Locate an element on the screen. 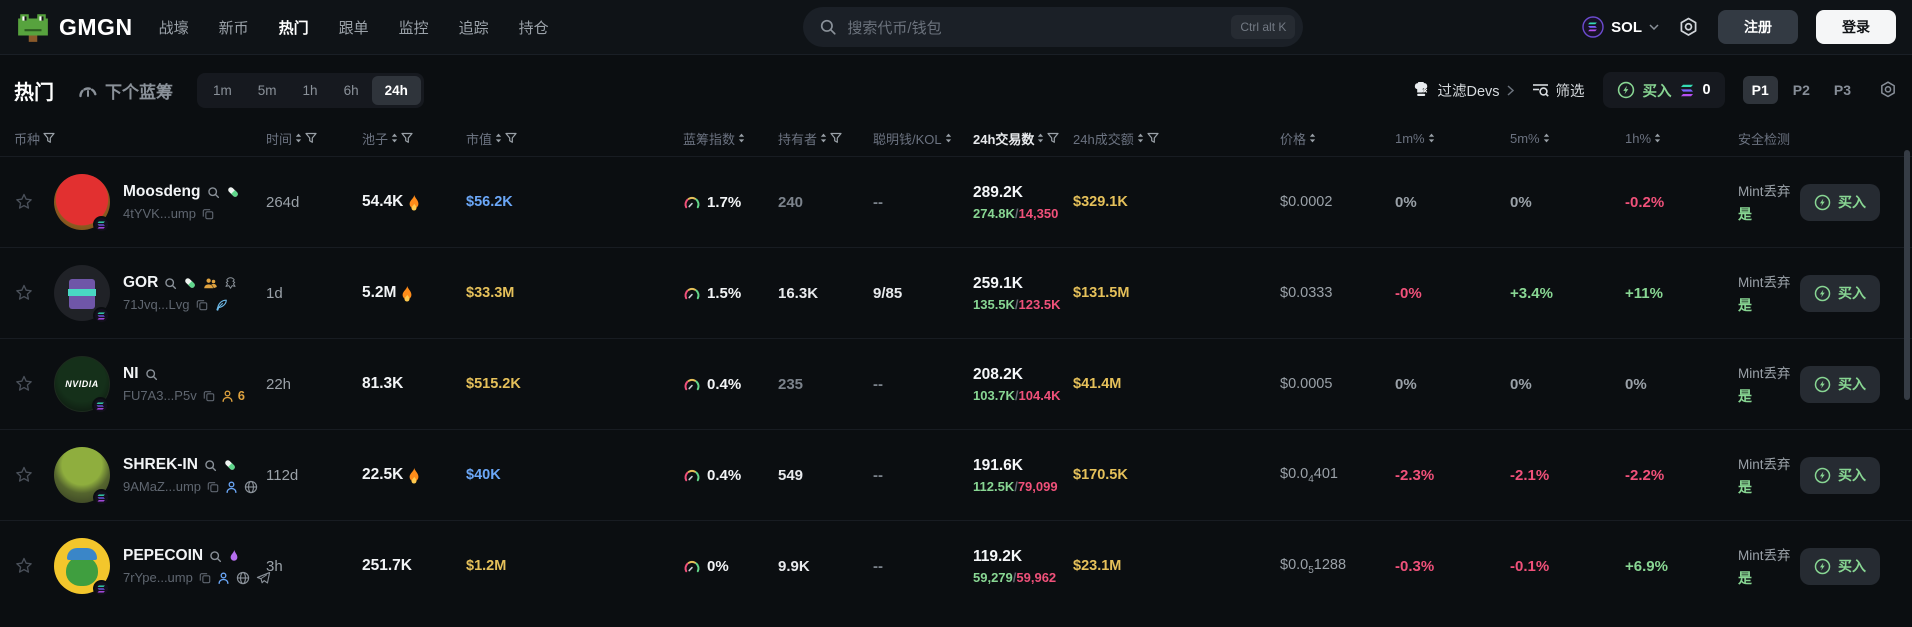 The width and height of the screenshot is (1912, 627). column-header-m5: 5m% is located at coordinates (1567, 138).